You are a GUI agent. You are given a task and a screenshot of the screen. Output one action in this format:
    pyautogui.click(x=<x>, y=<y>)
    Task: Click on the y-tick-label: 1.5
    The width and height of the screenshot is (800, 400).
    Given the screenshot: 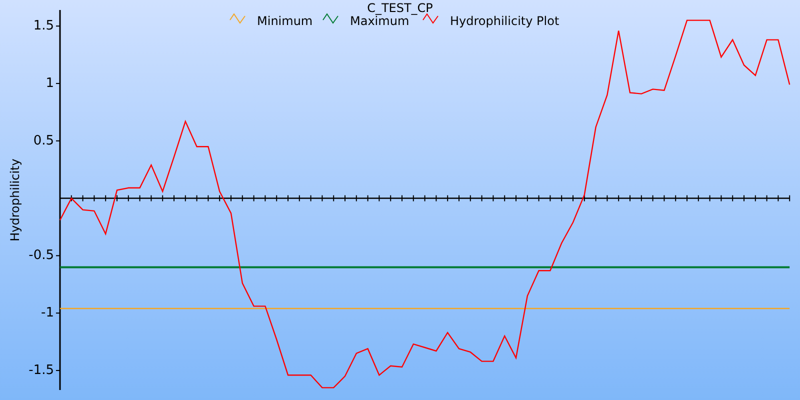 What is the action you would take?
    pyautogui.click(x=43, y=26)
    